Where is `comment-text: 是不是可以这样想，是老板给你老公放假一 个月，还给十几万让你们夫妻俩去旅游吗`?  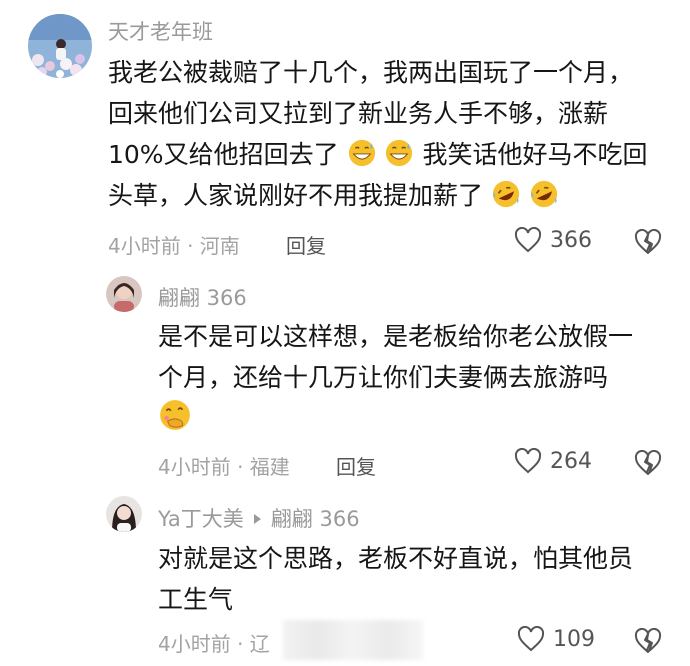 comment-text: 是不是可以这样想，是老板给你老公放假一 个月，还给十几万让你们夫妻俩去旅游吗 is located at coordinates (413, 377).